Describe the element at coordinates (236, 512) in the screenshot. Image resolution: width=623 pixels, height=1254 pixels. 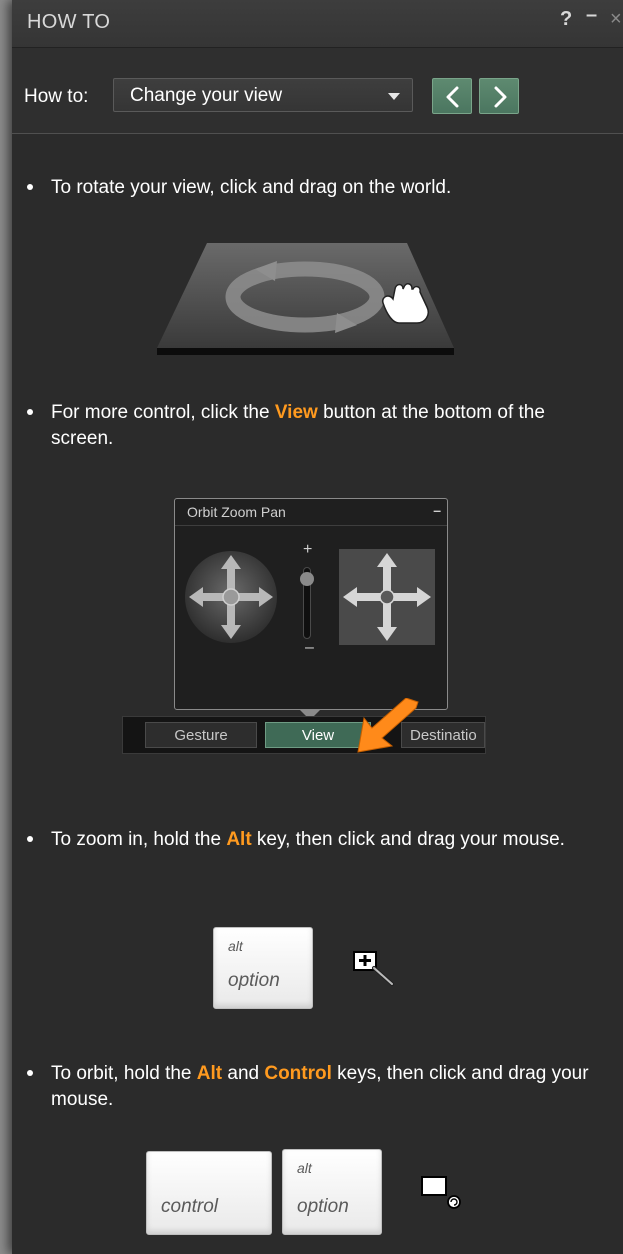
I see `orbit-zoom-pan-title: Orbit Zoom Pan` at that location.